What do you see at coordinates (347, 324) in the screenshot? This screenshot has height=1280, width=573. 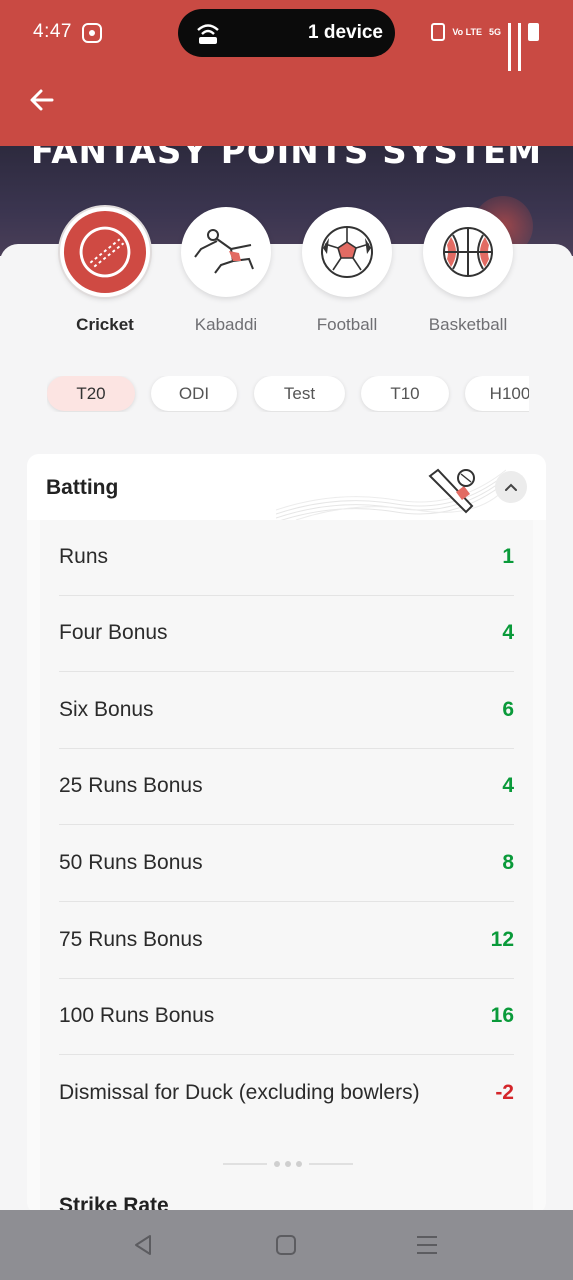 I see `sport-label: Football` at bounding box center [347, 324].